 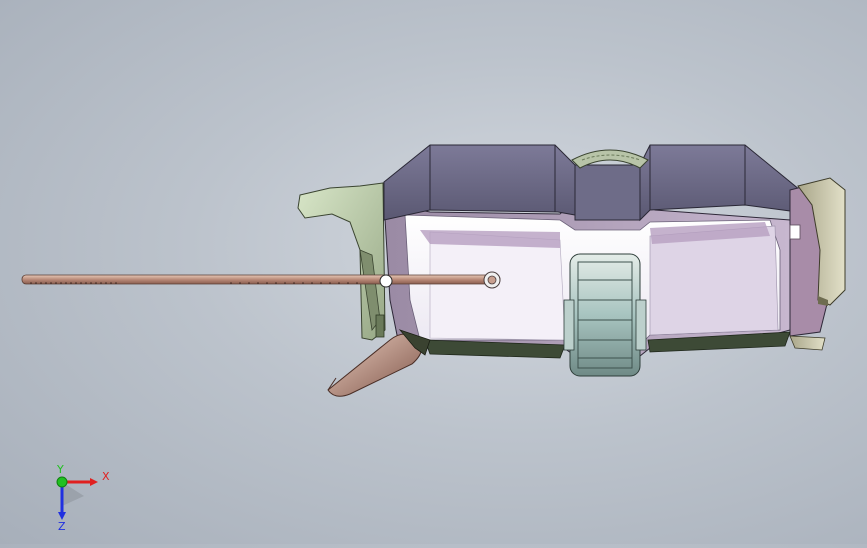 I want to click on nozzle-tip, so click(x=379, y=363).